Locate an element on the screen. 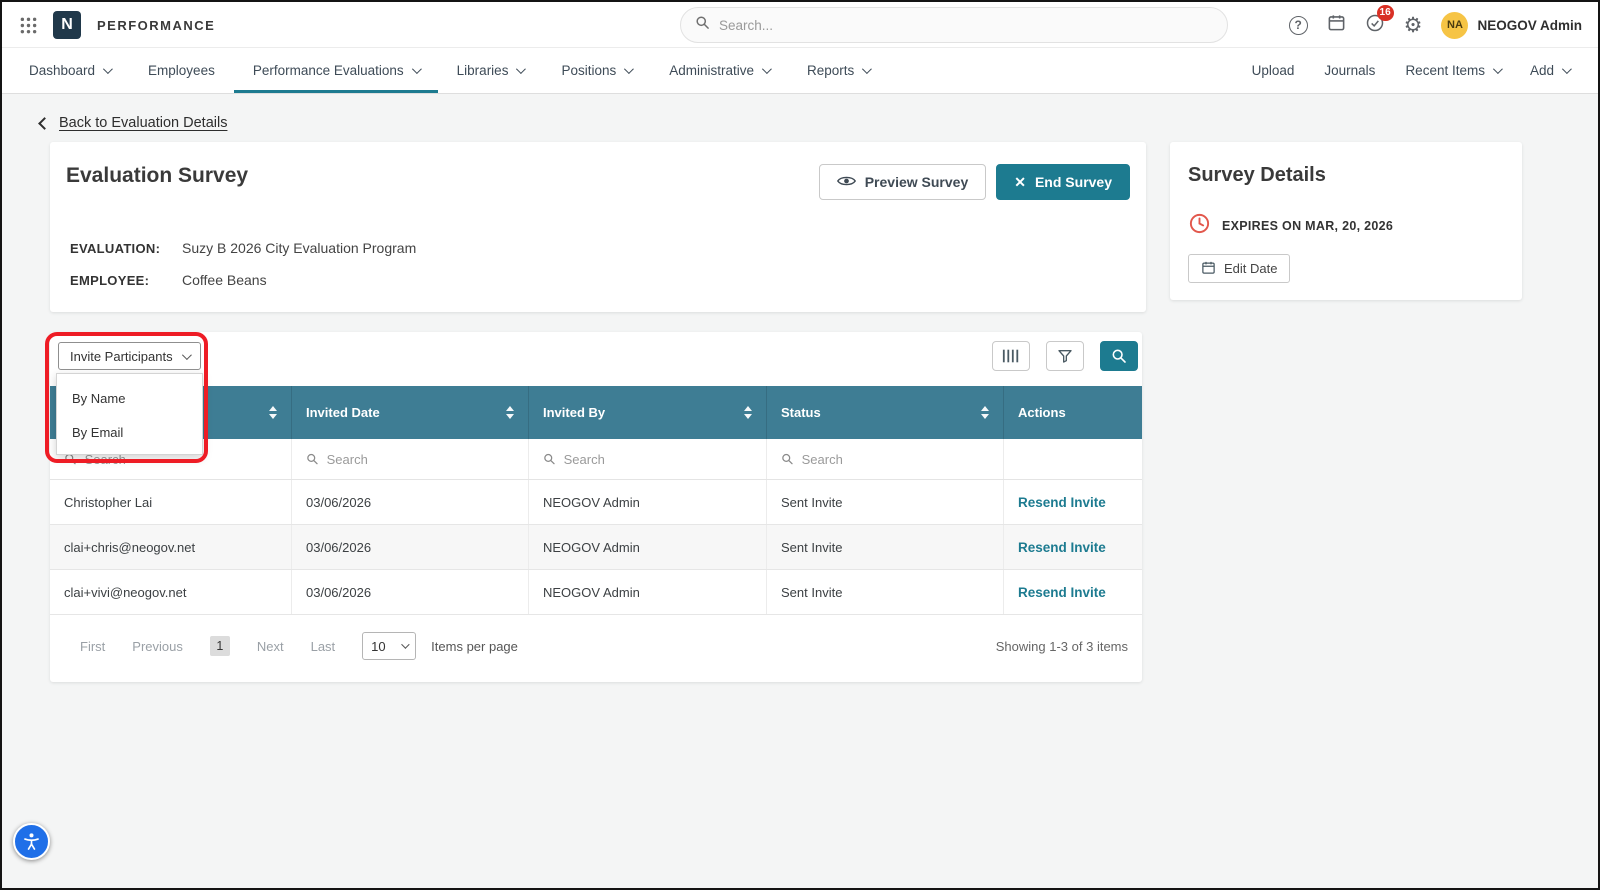  help-icon: ? is located at coordinates (1298, 25).